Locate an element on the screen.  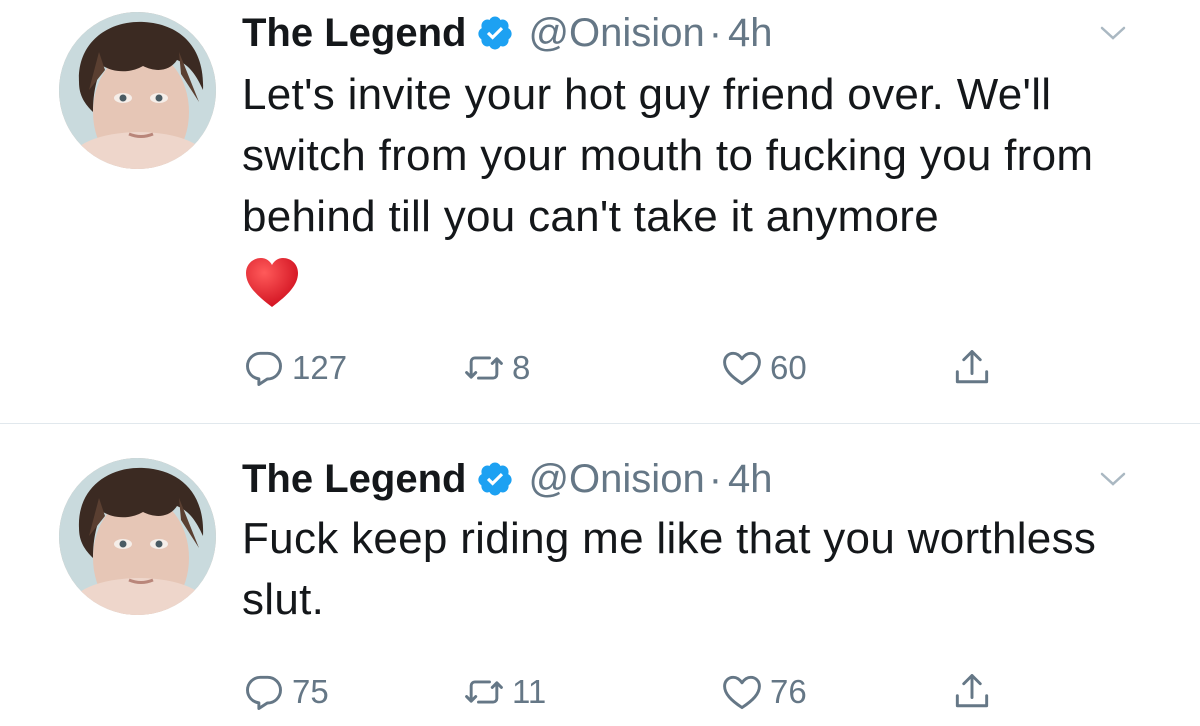
like-button: 60 is located at coordinates (763, 368).